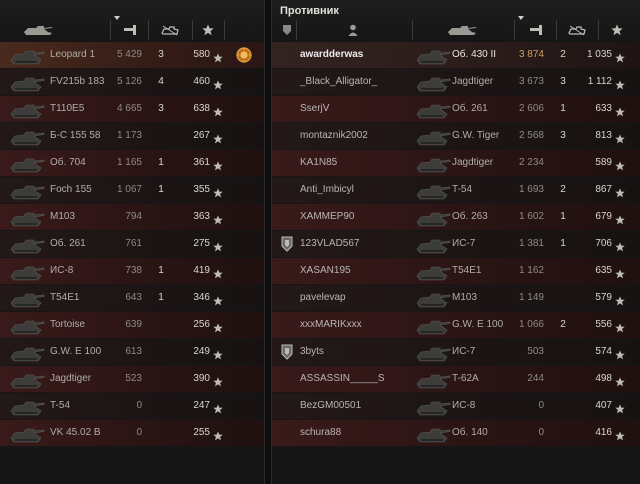 Image resolution: width=640 pixels, height=484 pixels. What do you see at coordinates (296, 30) in the screenshot?
I see `column-separator` at bounding box center [296, 30].